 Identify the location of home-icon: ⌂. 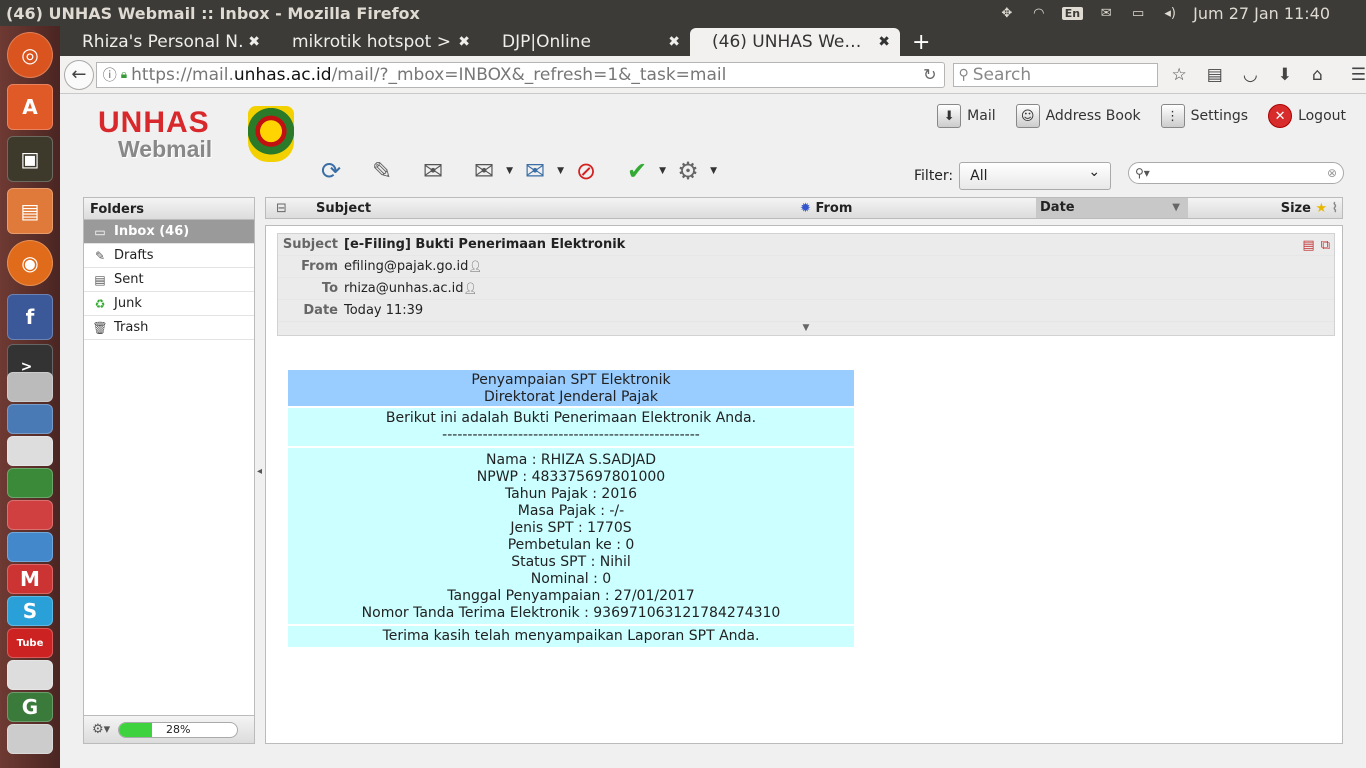
(1317, 75).